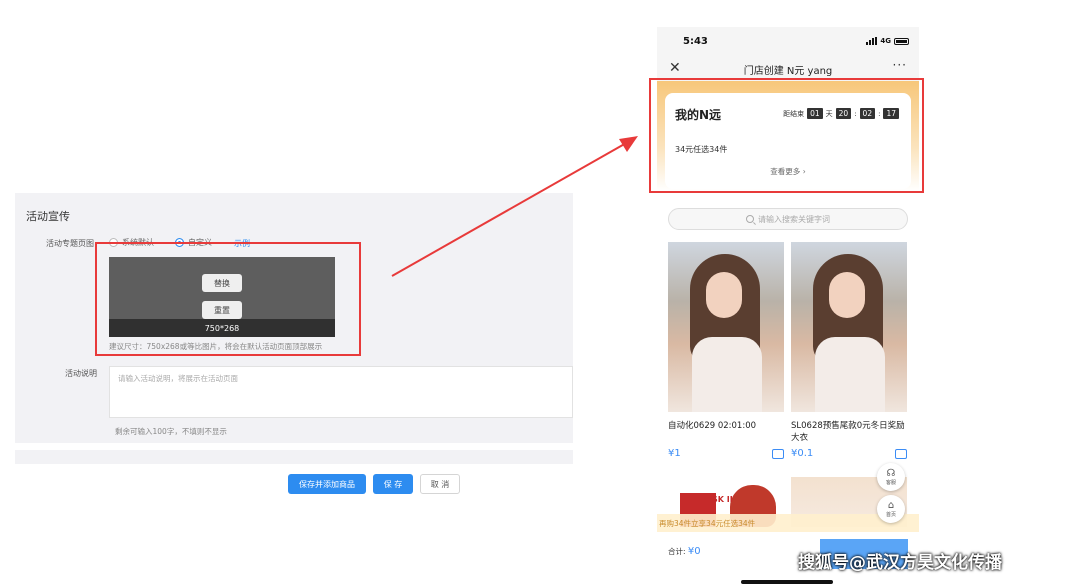 The height and width of the screenshot is (584, 1080). I want to click on watermark: 搜狐号@武汉方昊文化传播, so click(900, 563).